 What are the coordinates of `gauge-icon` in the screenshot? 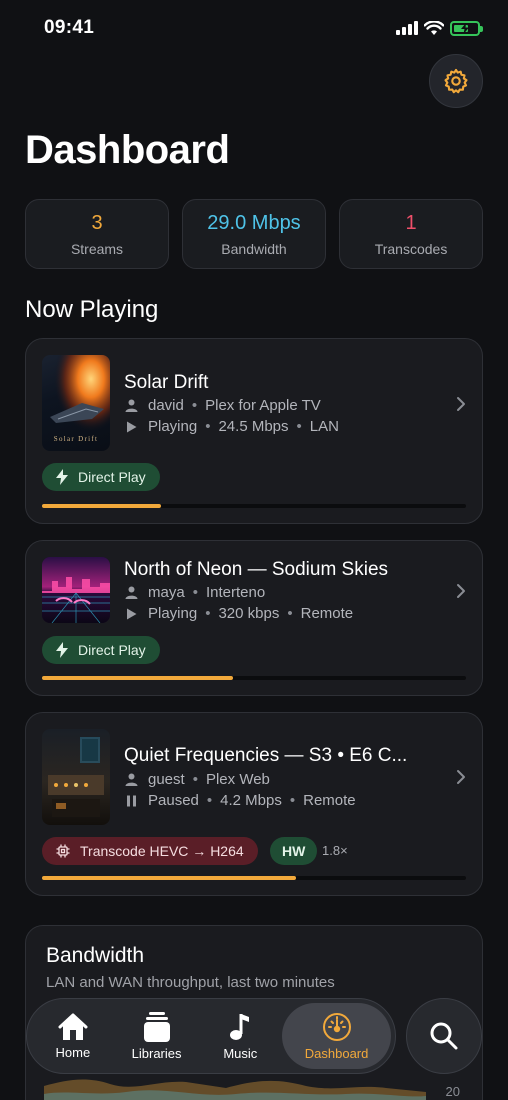 It's located at (336, 1026).